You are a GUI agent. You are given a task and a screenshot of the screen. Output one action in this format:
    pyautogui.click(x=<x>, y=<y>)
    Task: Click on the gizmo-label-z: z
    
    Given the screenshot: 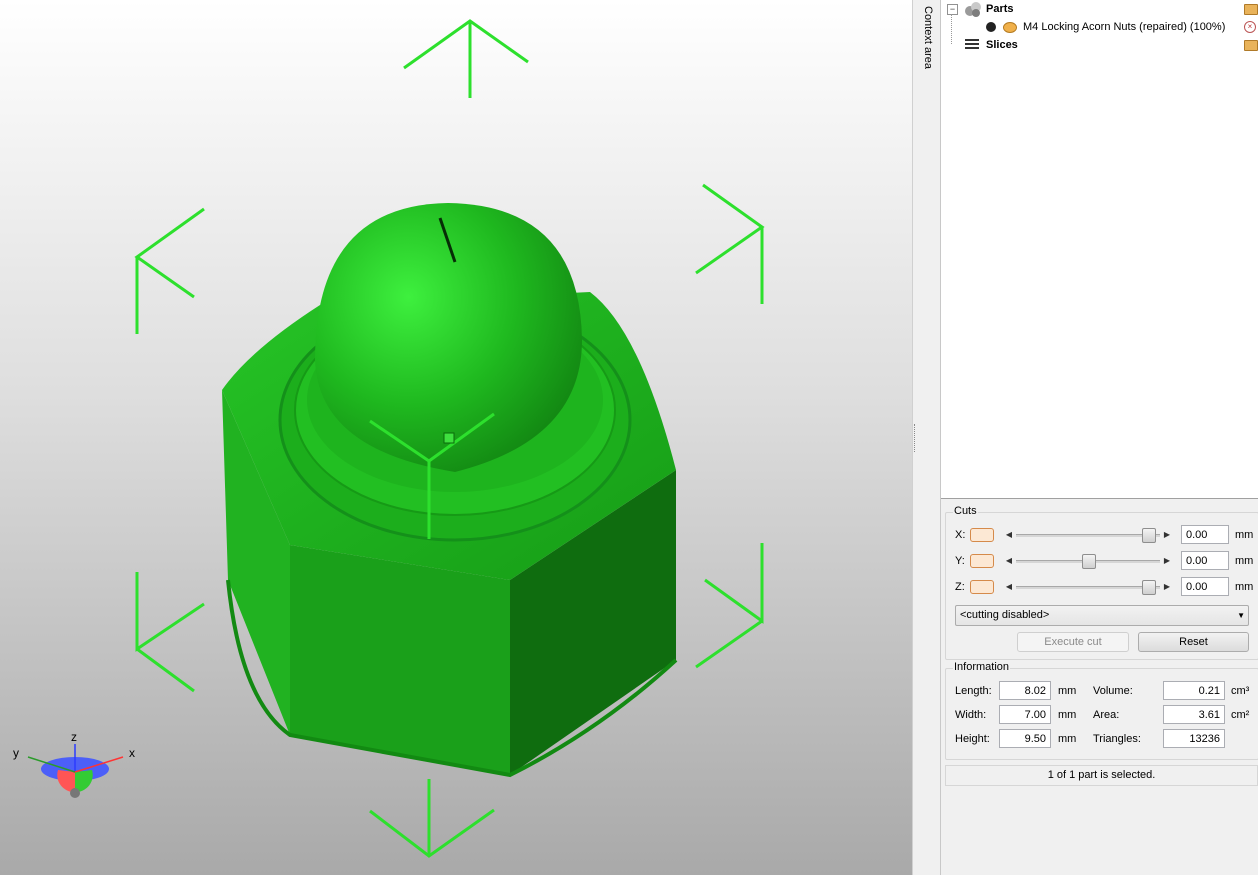 What is the action you would take?
    pyautogui.click(x=74, y=737)
    